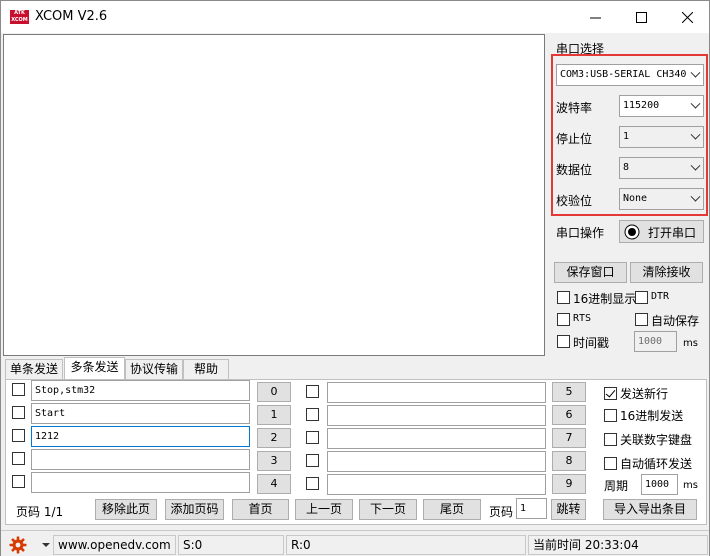 Image resolution: width=710 pixels, height=556 pixels. What do you see at coordinates (630, 75) in the screenshot?
I see `port-select: COM3:USB-SERIAL CH340` at bounding box center [630, 75].